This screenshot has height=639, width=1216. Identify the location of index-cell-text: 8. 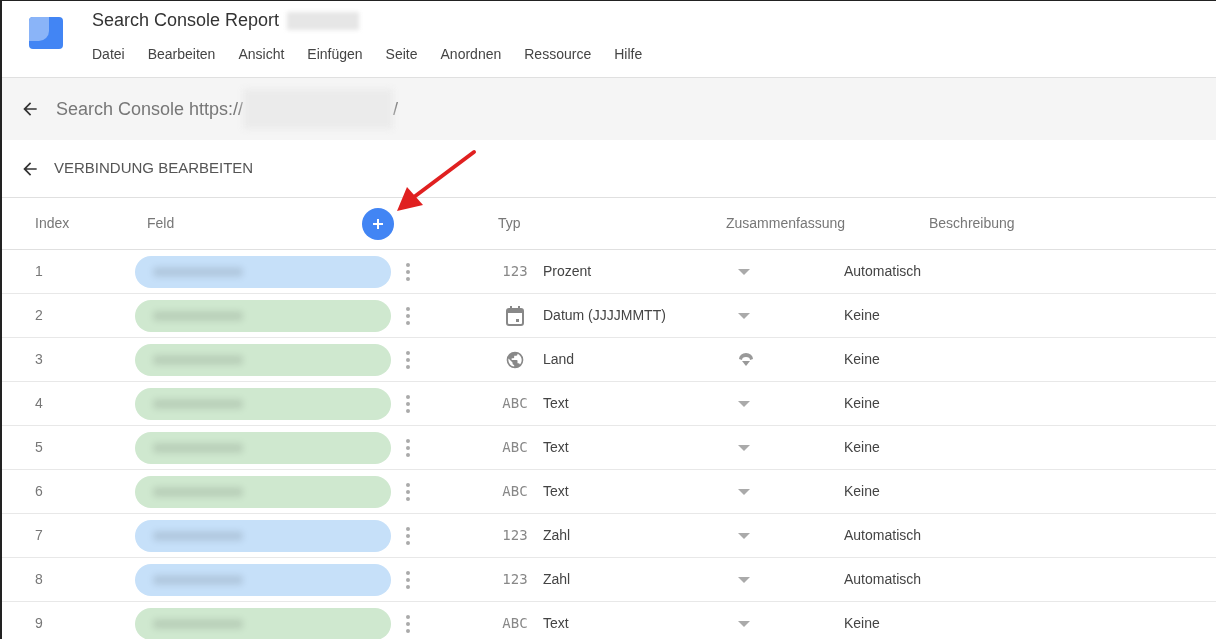
(39, 579).